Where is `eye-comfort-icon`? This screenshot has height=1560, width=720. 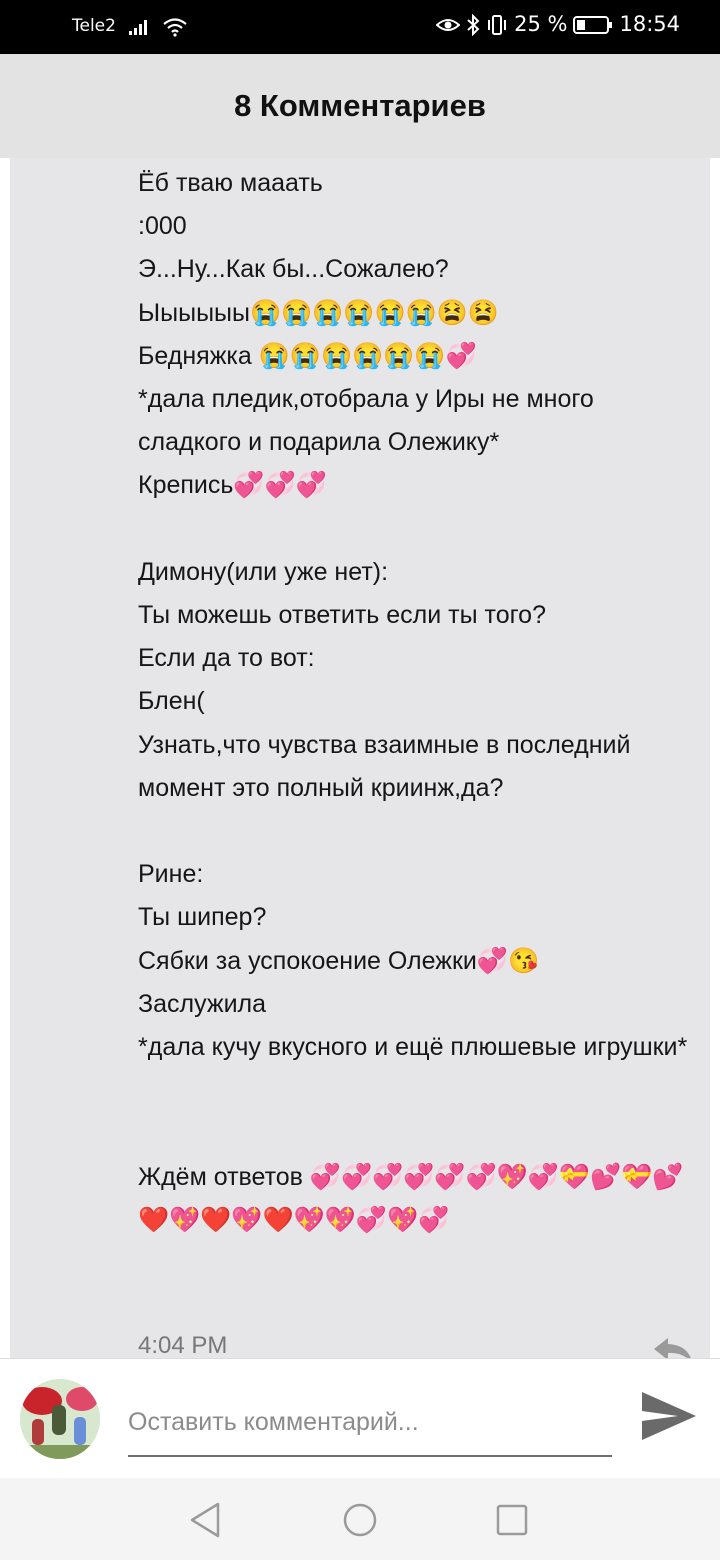 eye-comfort-icon is located at coordinates (448, 24).